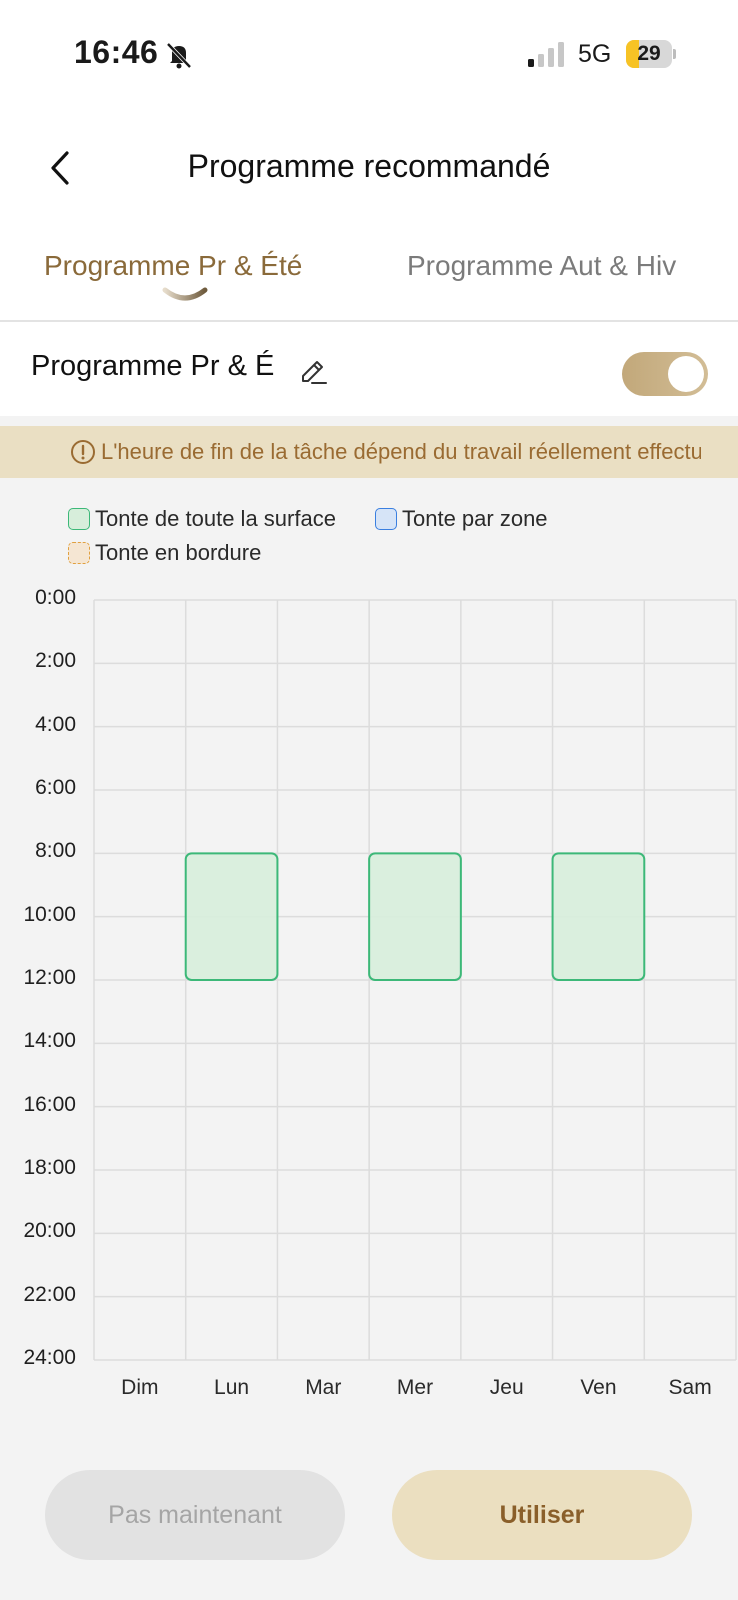  Describe the element at coordinates (546, 54) in the screenshot. I see `cellular-signal-icon` at that location.